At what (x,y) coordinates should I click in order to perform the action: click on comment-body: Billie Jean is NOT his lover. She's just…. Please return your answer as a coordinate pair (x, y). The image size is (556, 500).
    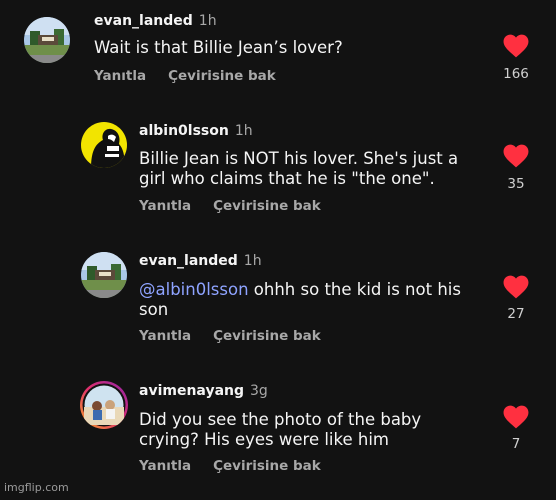
    Looking at the image, I should click on (299, 168).